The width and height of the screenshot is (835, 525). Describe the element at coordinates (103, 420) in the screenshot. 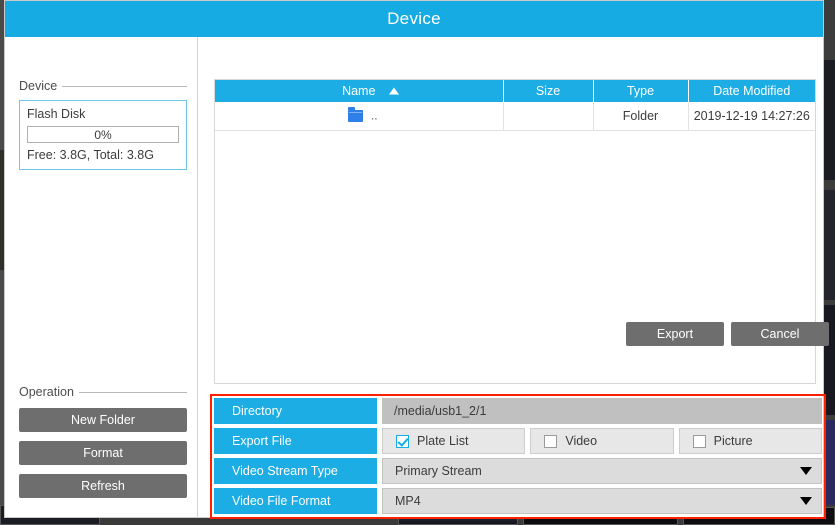

I see `new-folder-button: New Folder` at that location.